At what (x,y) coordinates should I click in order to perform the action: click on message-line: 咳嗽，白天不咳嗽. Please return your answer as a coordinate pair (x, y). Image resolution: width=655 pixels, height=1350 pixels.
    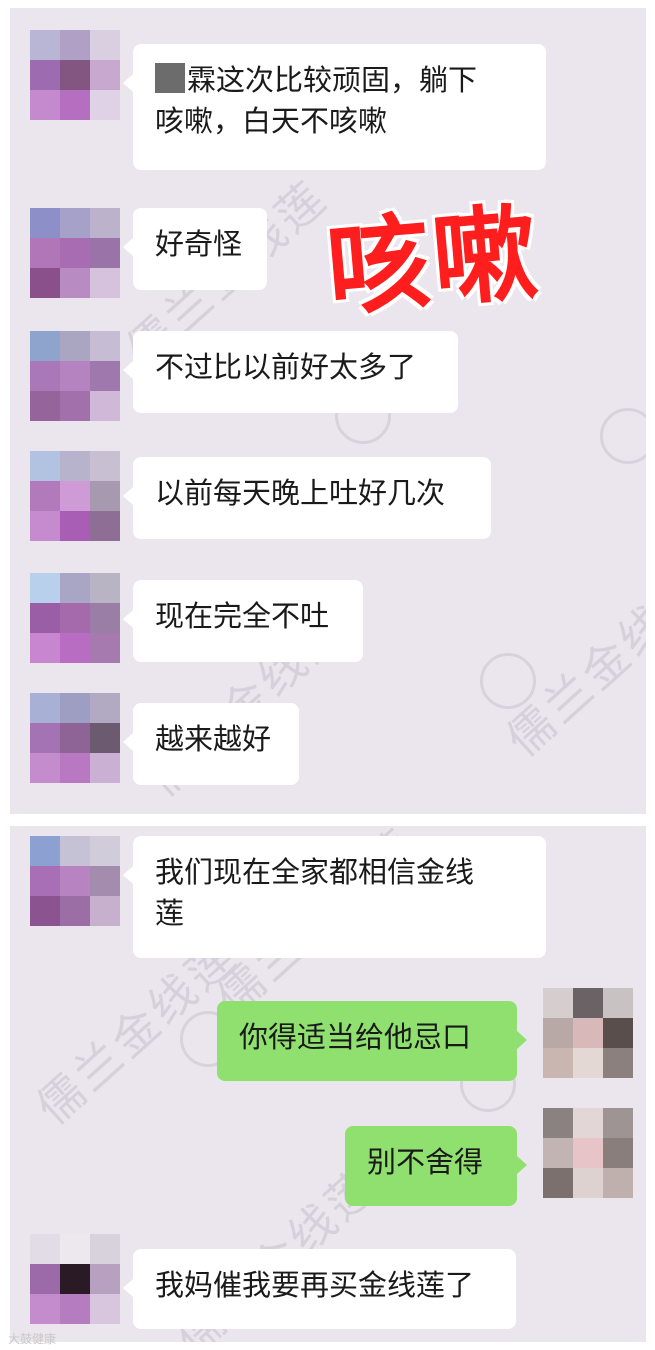
    Looking at the image, I should click on (271, 121).